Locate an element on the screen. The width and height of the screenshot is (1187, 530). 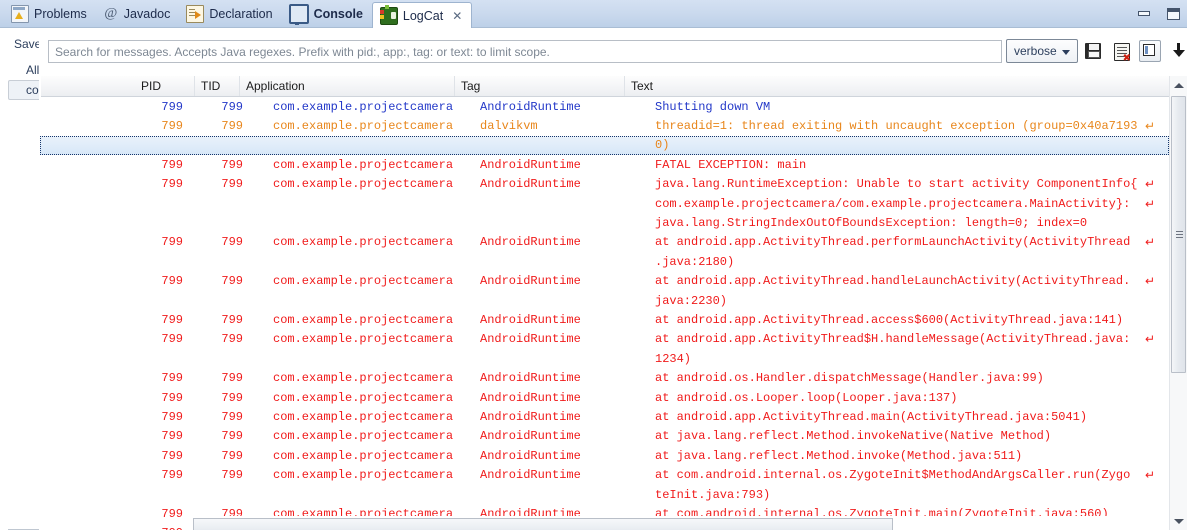
cell-text: 1234) is located at coordinates (673, 358).